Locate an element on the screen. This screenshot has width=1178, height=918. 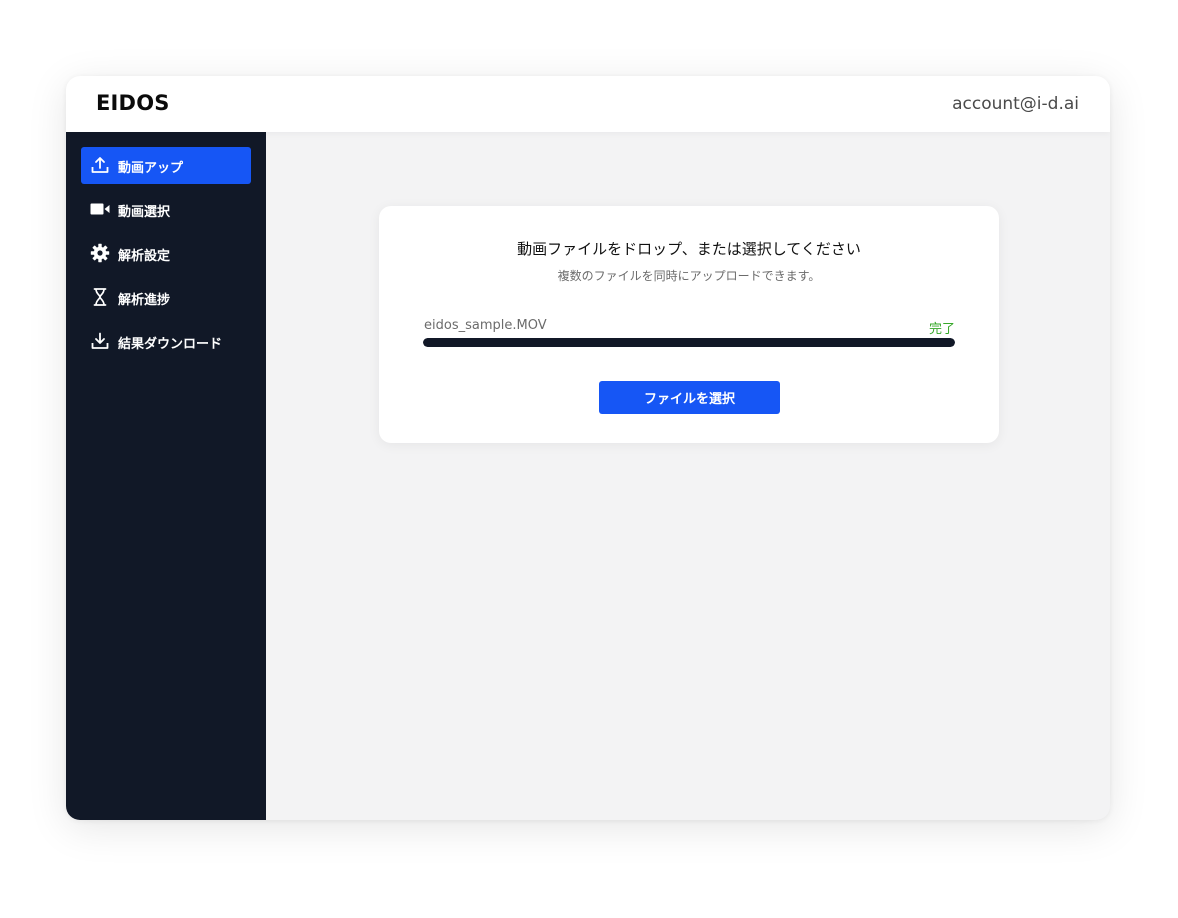
sidebar-item-label: 動画アップ is located at coordinates (151, 168).